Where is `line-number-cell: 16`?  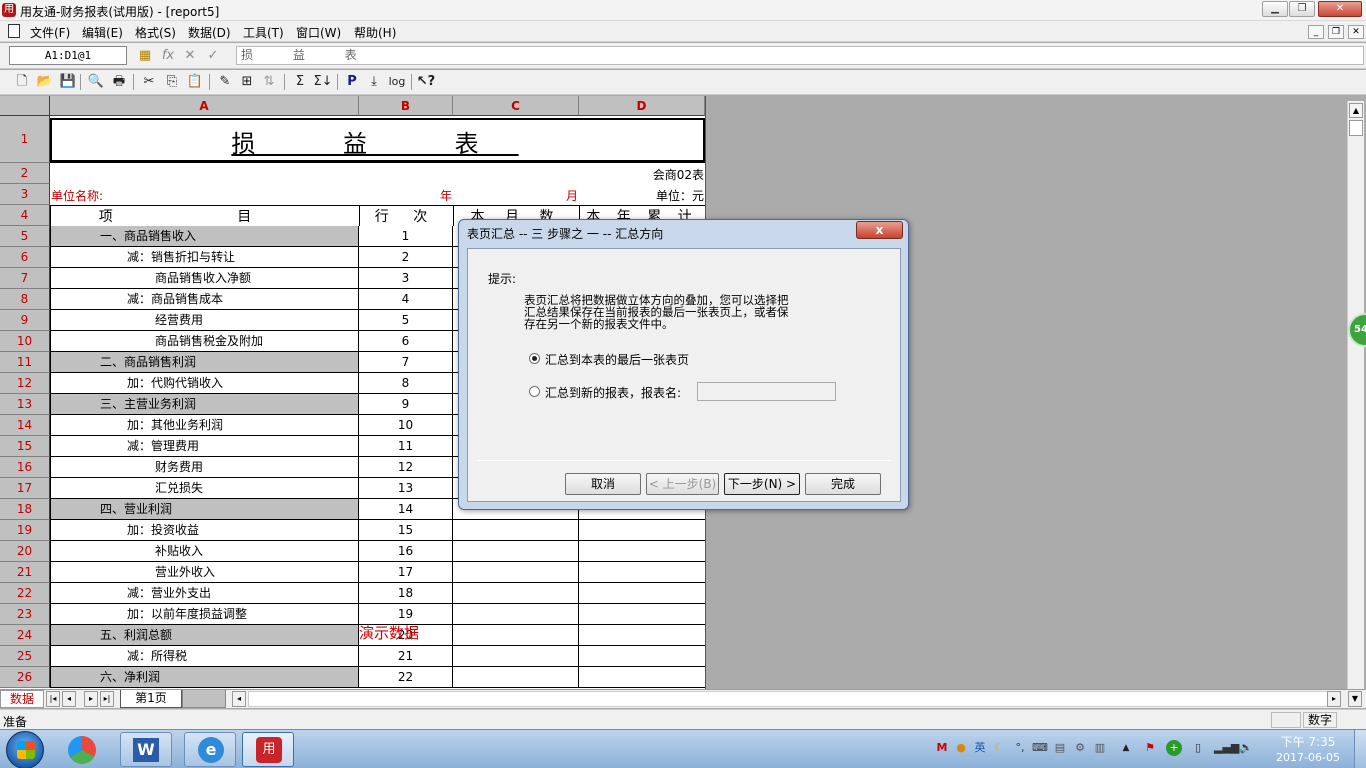
line-number-cell: 16 is located at coordinates (406, 551).